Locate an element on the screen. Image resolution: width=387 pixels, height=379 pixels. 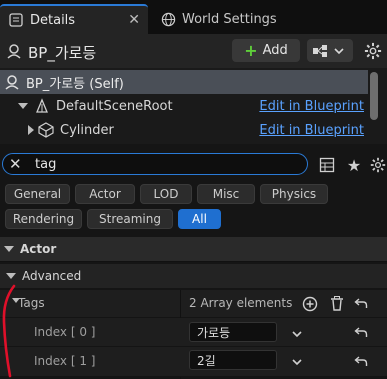
star-icon: ★ is located at coordinates (354, 165).